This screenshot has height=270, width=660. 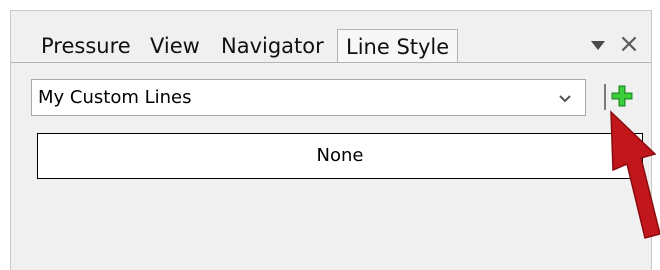 I want to click on tab-line-style: Line Style, so click(x=398, y=46).